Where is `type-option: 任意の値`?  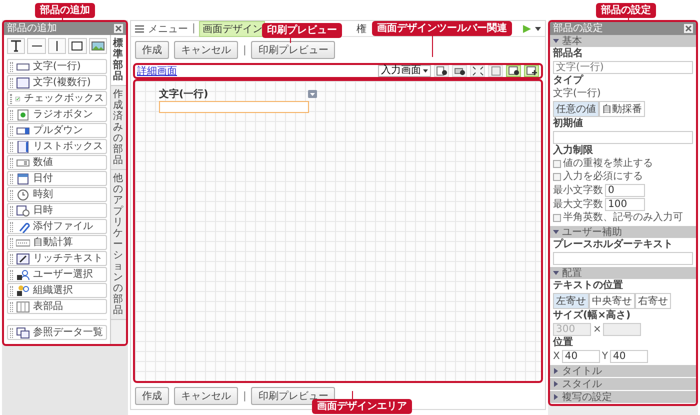 type-option: 任意の値 is located at coordinates (576, 109).